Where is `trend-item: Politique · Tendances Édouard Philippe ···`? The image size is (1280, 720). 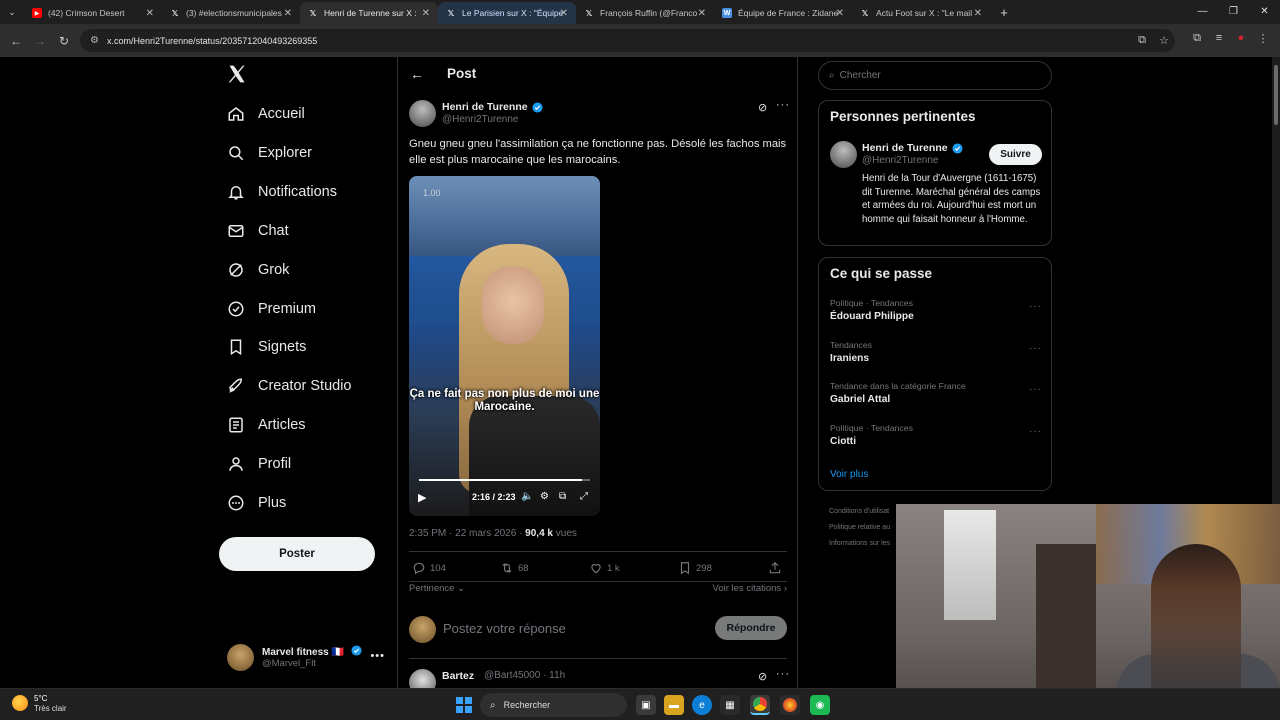
trend-item: Politique · Tendances Édouard Philippe ··· is located at coordinates (936, 310).